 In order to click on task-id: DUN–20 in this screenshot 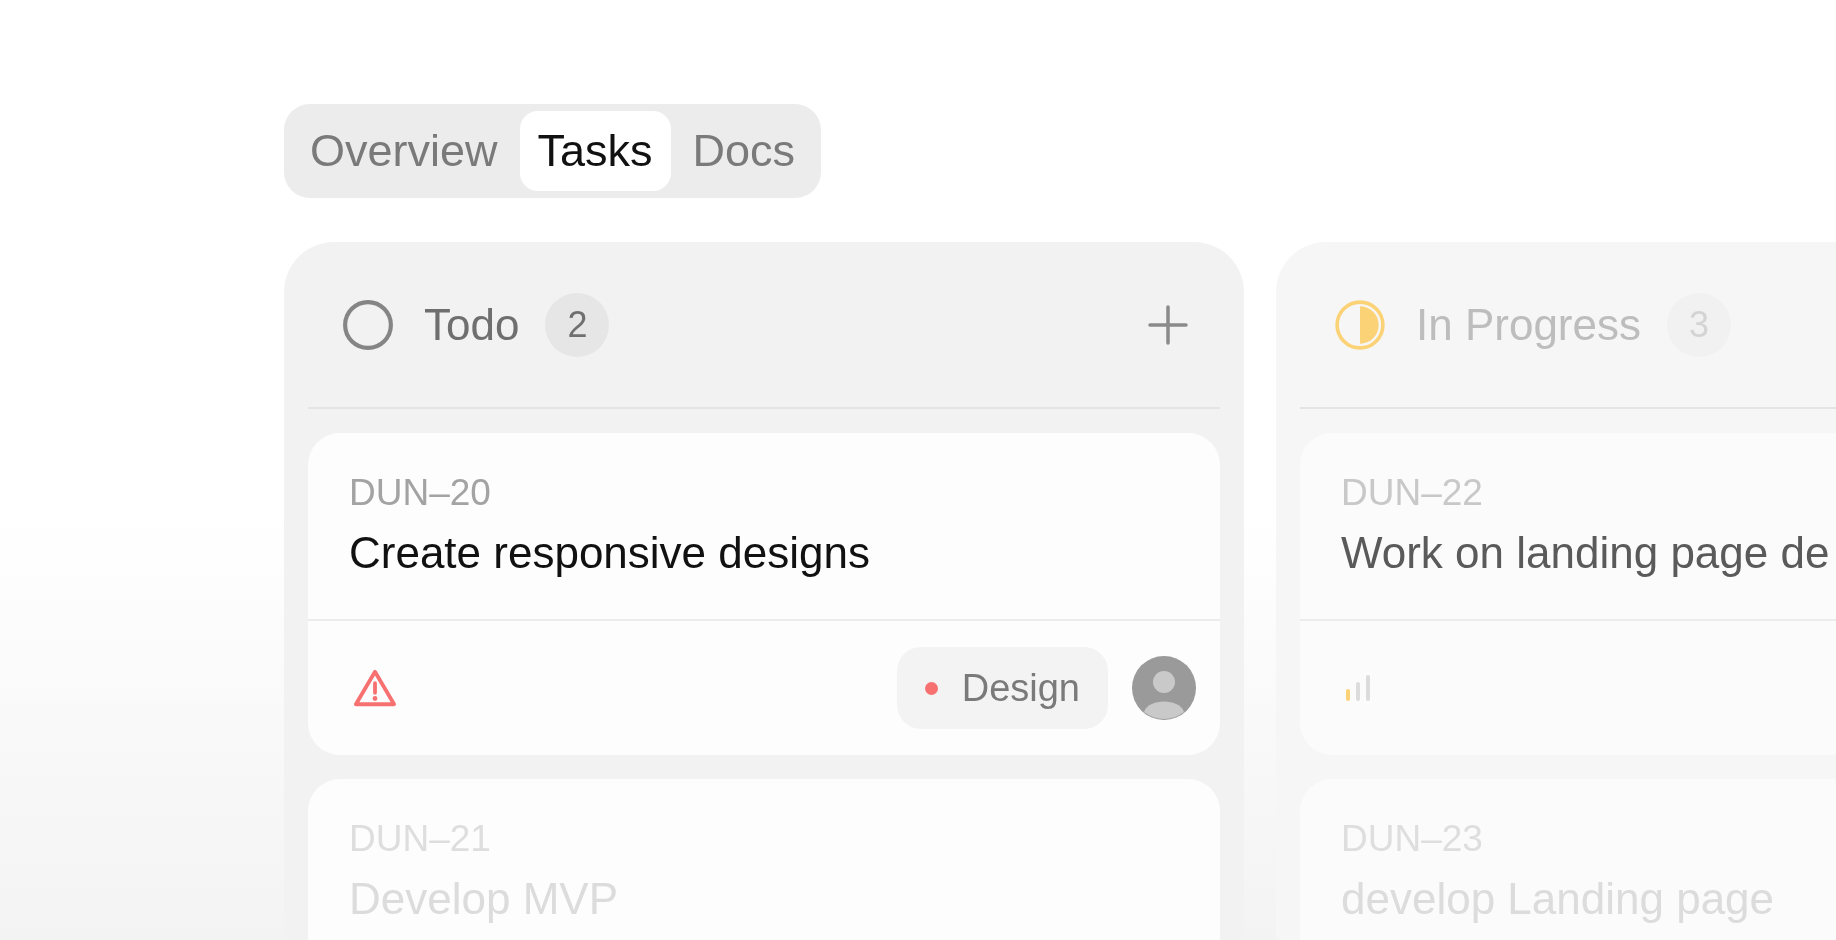, I will do `click(420, 493)`.